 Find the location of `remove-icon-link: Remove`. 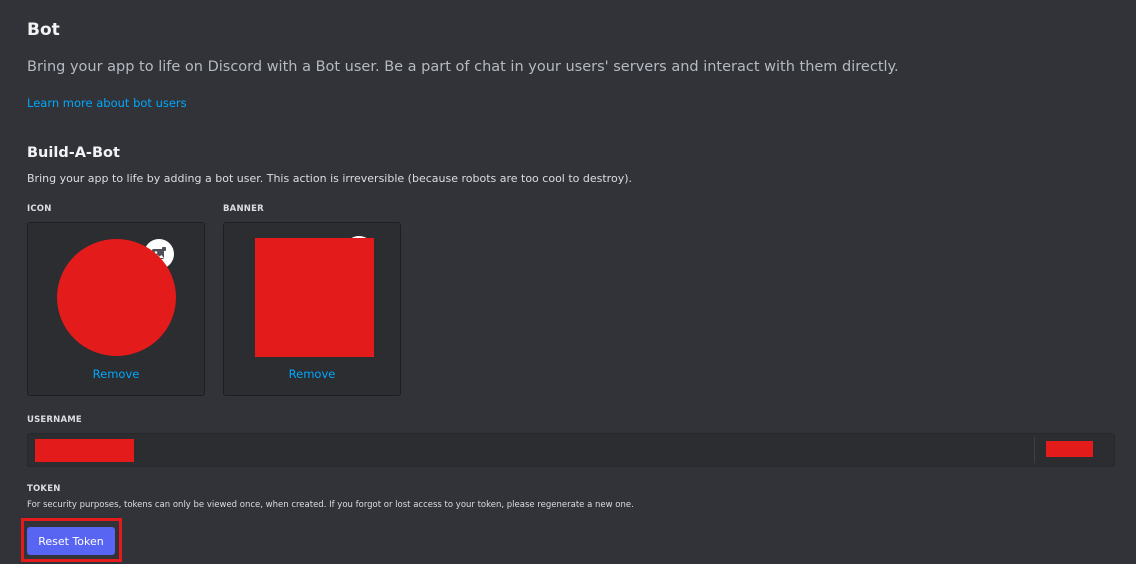

remove-icon-link: Remove is located at coordinates (116, 374).